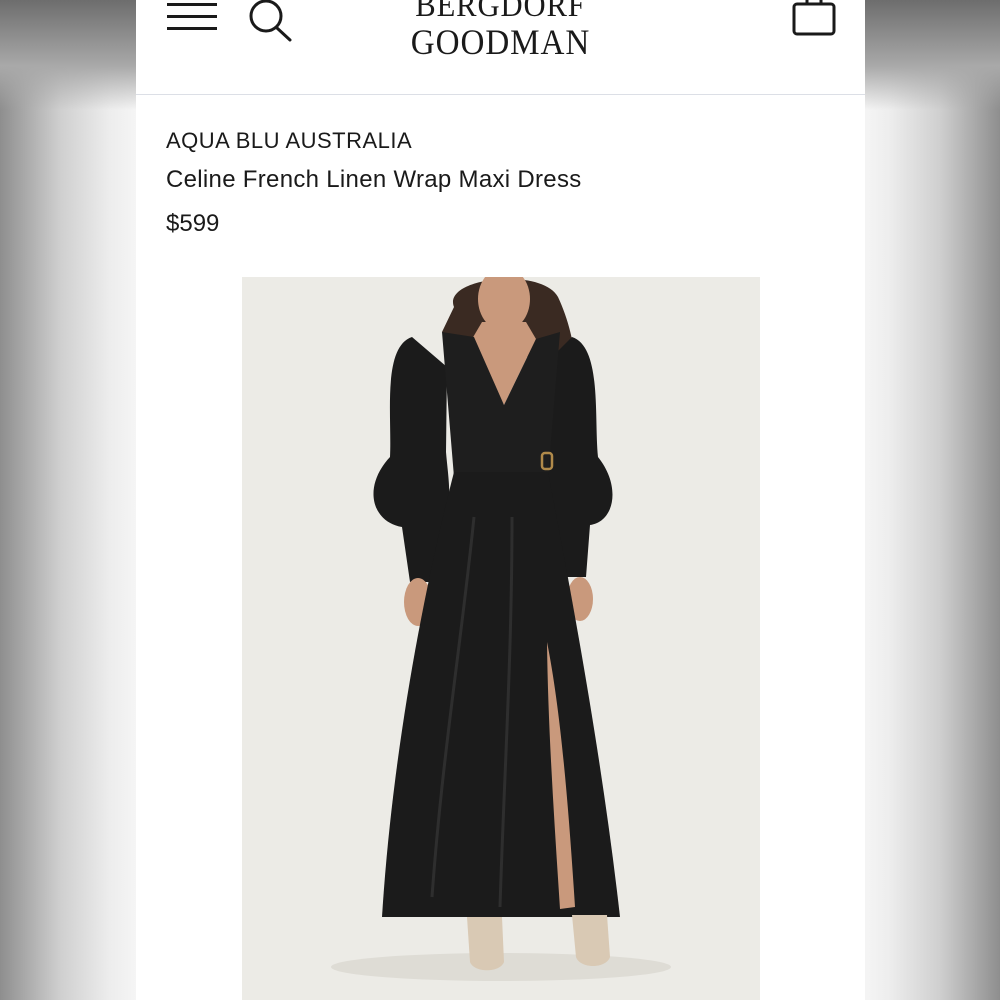 The image size is (1000, 1000). Describe the element at coordinates (500, 12) in the screenshot. I see `logo-line-1: BERGDORF` at that location.